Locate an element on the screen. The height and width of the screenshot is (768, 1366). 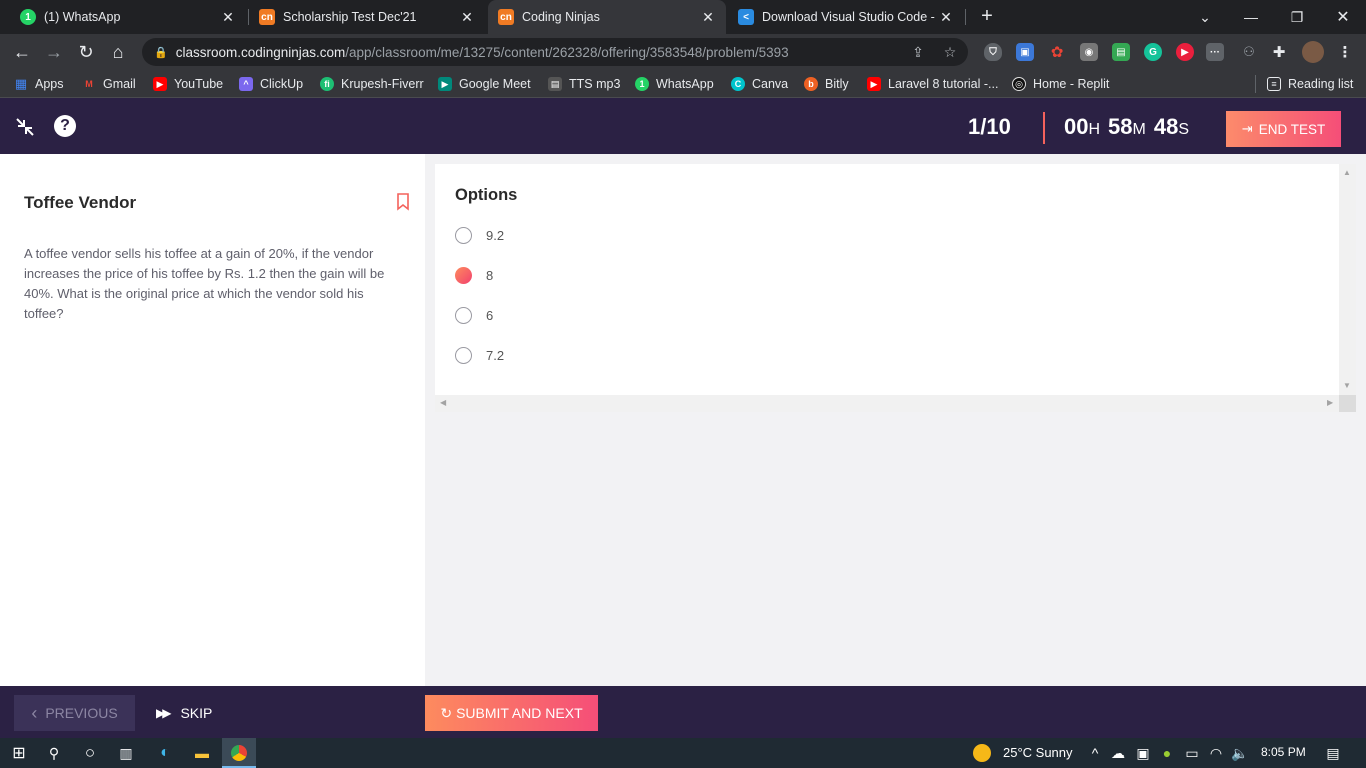
chrome-taskbar-icon is located at coordinates (239, 753).